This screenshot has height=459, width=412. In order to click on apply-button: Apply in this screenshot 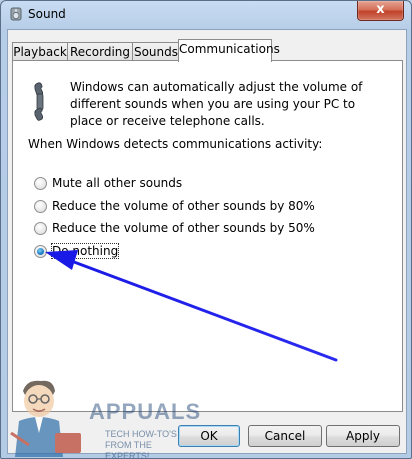, I will do `click(363, 436)`.